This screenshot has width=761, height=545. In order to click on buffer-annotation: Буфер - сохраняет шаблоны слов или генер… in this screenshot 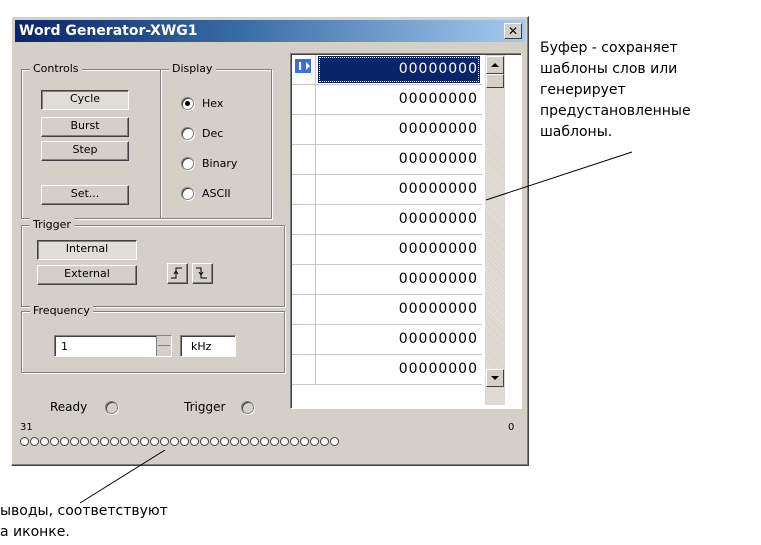, I will do `click(615, 90)`.